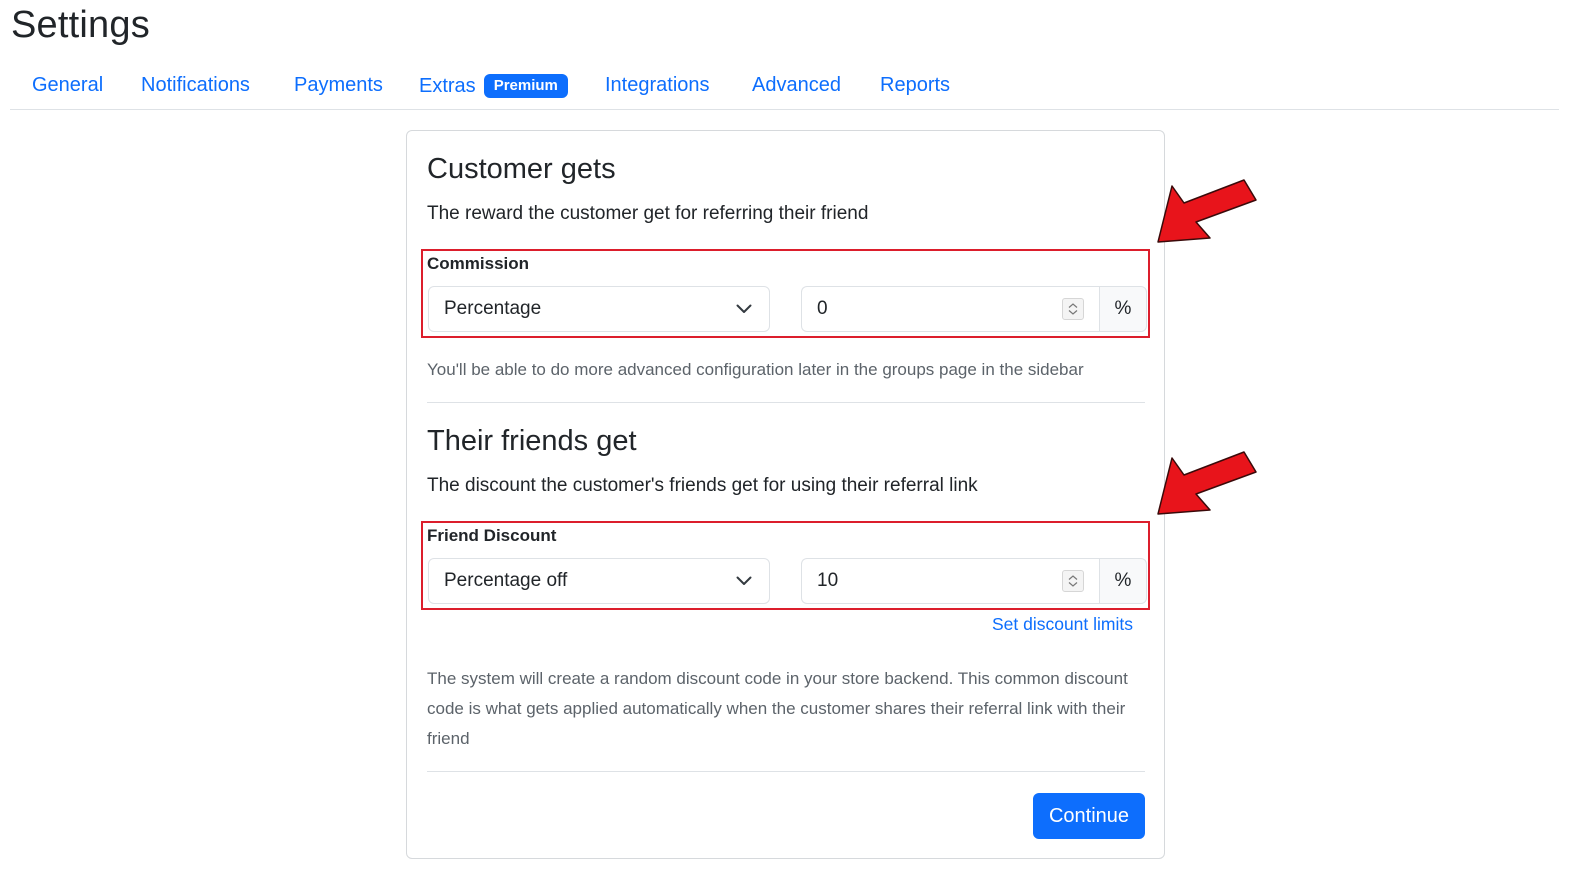 This screenshot has height=877, width=1580. What do you see at coordinates (796, 85) in the screenshot?
I see `tab-advanced: Advanced` at bounding box center [796, 85].